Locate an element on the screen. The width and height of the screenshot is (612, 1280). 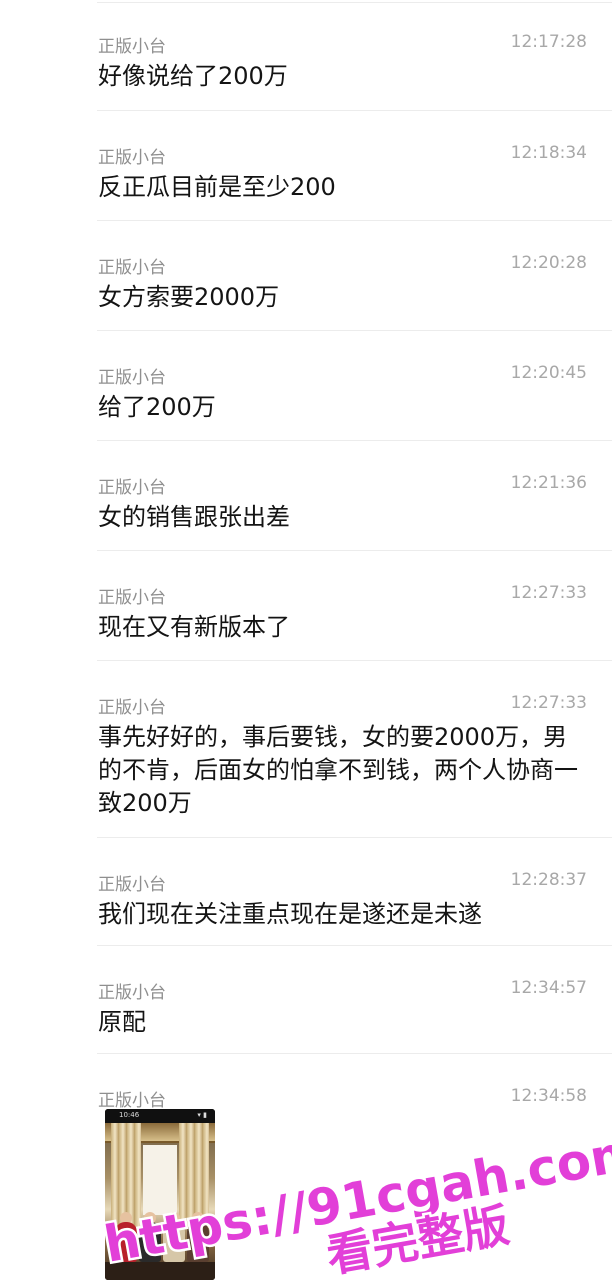
message-time: 12:20:45 is located at coordinates (548, 373).